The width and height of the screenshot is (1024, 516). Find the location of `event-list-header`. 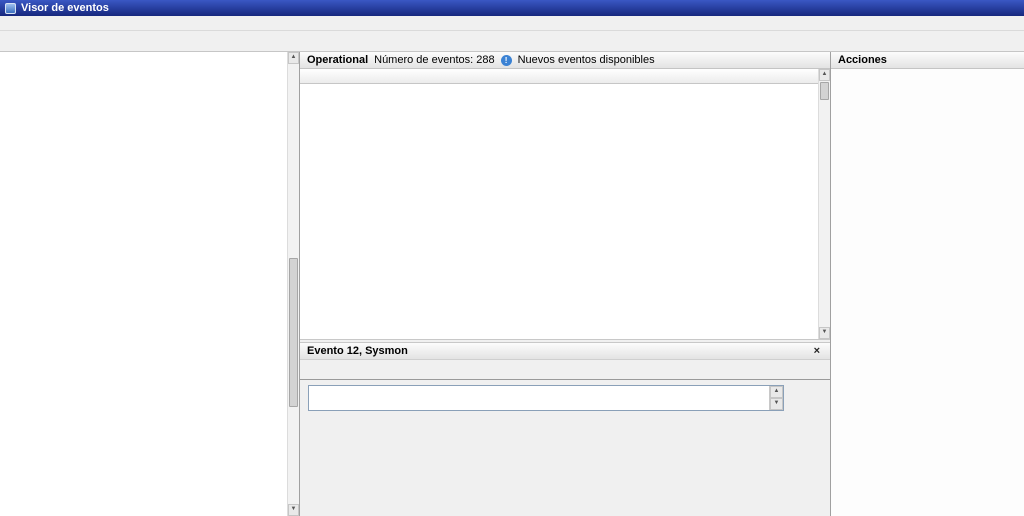

event-list-header is located at coordinates (559, 76).